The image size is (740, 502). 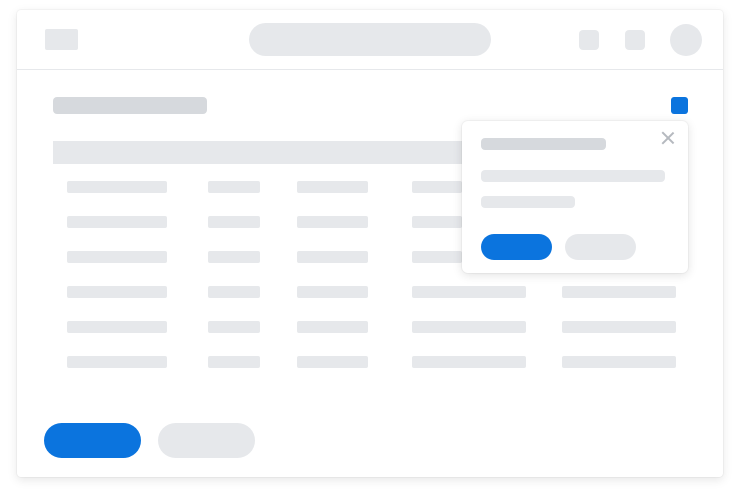 I want to click on top-bar, so click(x=370, y=40).